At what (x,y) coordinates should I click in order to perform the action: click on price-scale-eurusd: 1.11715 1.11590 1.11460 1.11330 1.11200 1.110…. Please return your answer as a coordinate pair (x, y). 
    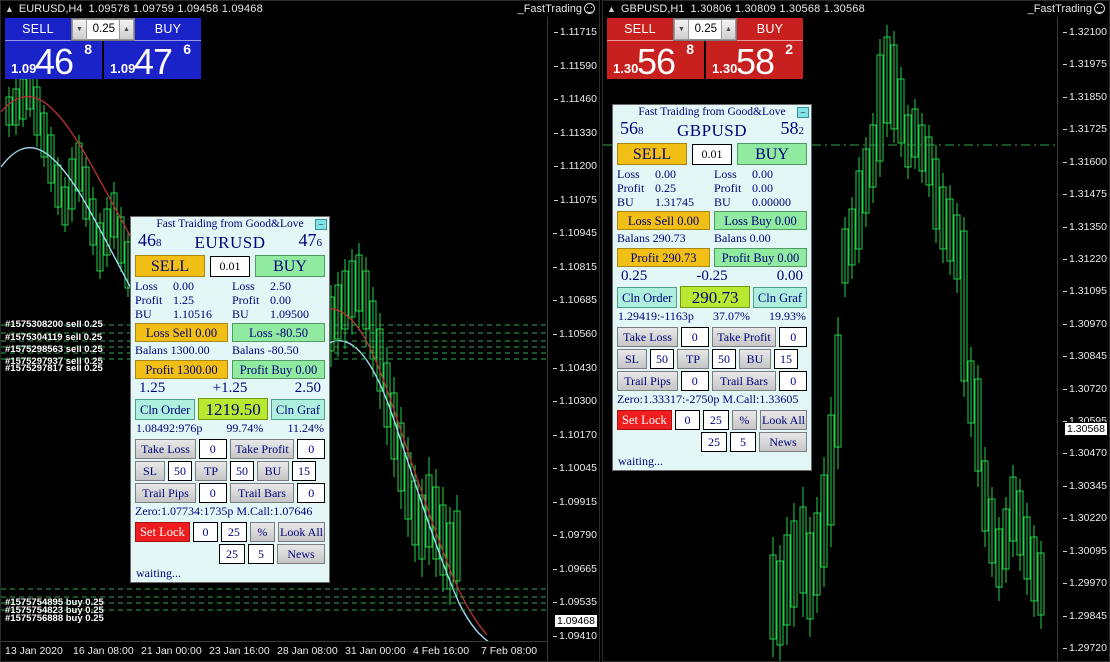
    Looking at the image, I should click on (573, 331).